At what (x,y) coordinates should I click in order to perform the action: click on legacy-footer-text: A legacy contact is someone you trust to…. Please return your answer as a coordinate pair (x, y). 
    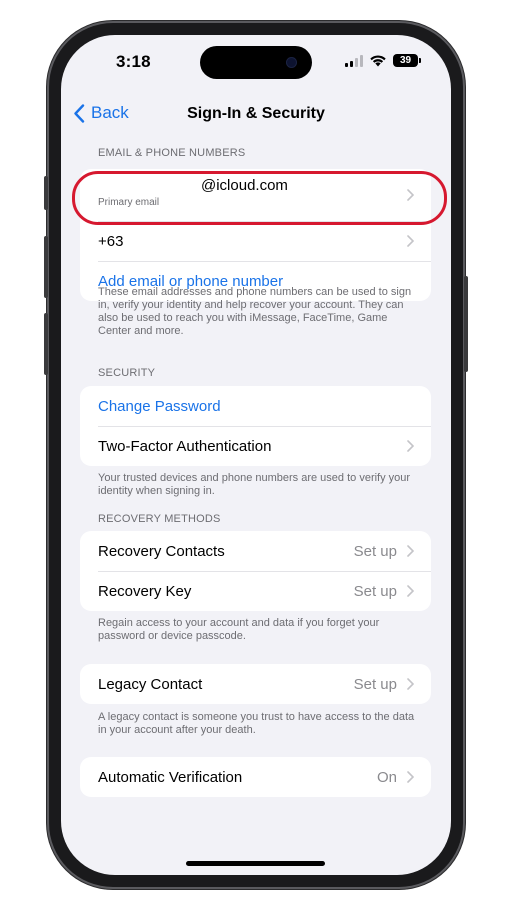
    Looking at the image, I should click on (256, 723).